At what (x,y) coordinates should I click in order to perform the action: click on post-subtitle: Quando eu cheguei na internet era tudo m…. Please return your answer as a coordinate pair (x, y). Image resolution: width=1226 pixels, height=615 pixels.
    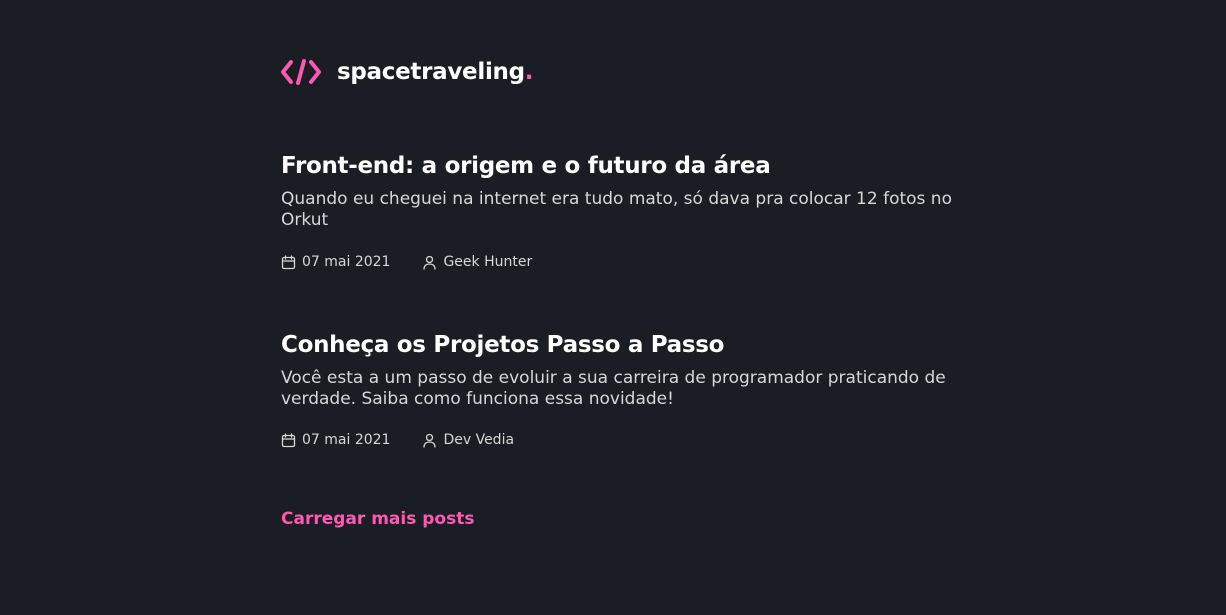
    Looking at the image, I should click on (616, 209).